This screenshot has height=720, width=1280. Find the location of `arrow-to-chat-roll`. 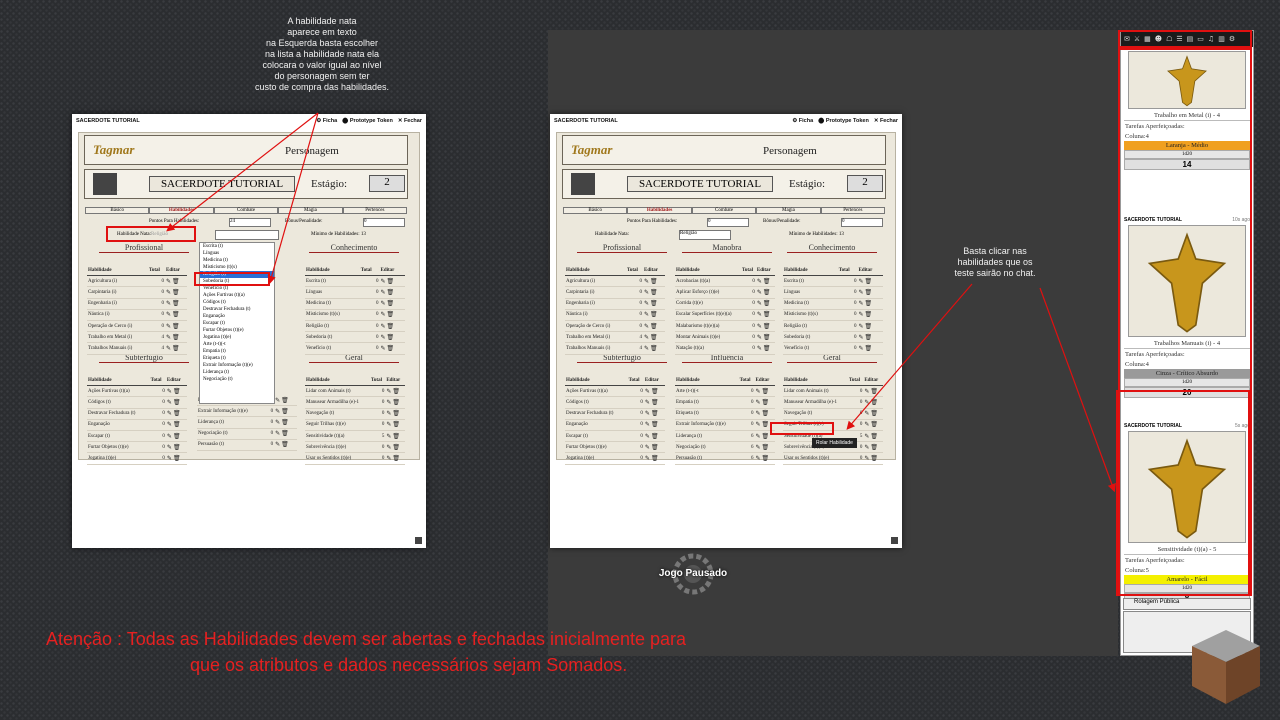

arrow-to-chat-roll is located at coordinates (1077, 390).